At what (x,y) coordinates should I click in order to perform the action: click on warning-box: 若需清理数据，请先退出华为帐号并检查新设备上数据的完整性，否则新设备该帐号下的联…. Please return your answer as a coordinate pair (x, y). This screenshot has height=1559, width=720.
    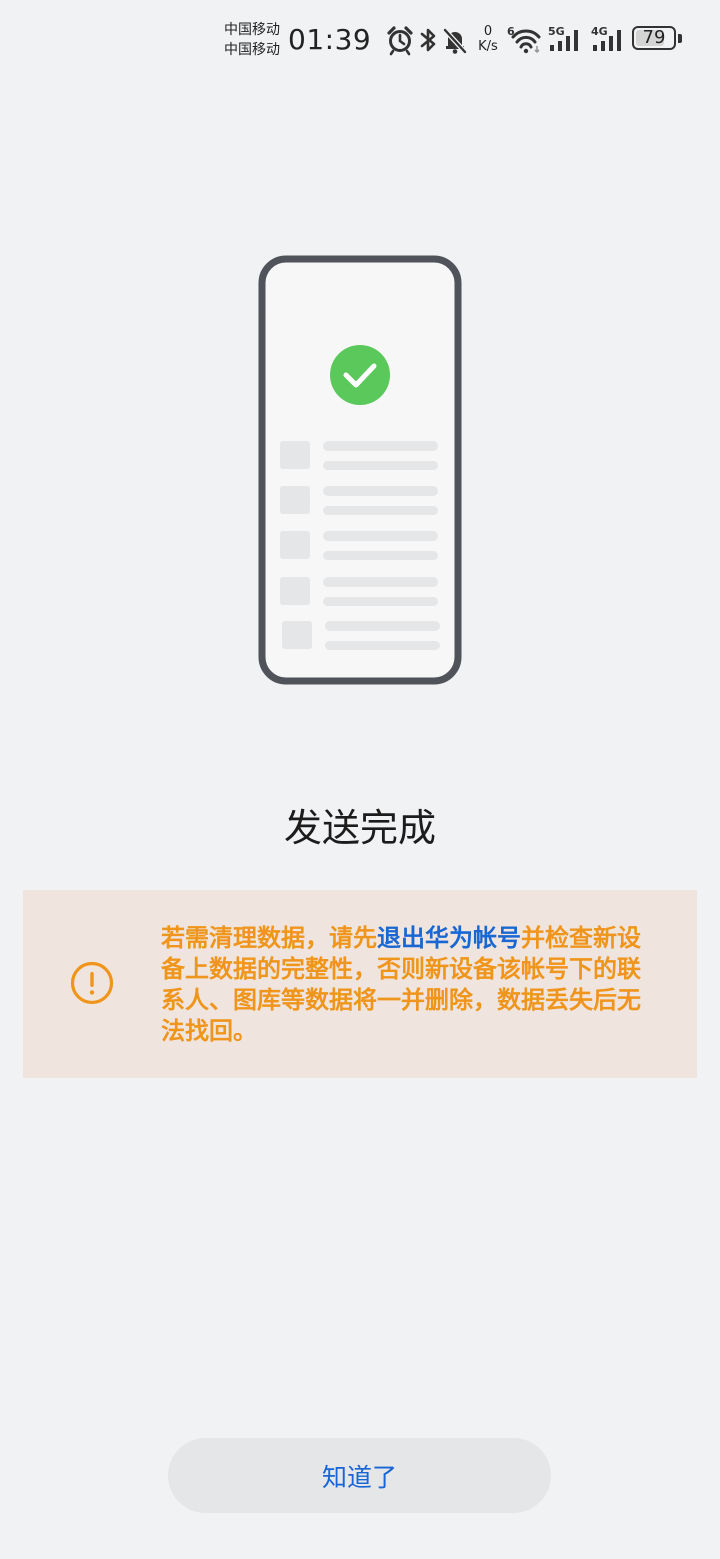
    Looking at the image, I should click on (360, 984).